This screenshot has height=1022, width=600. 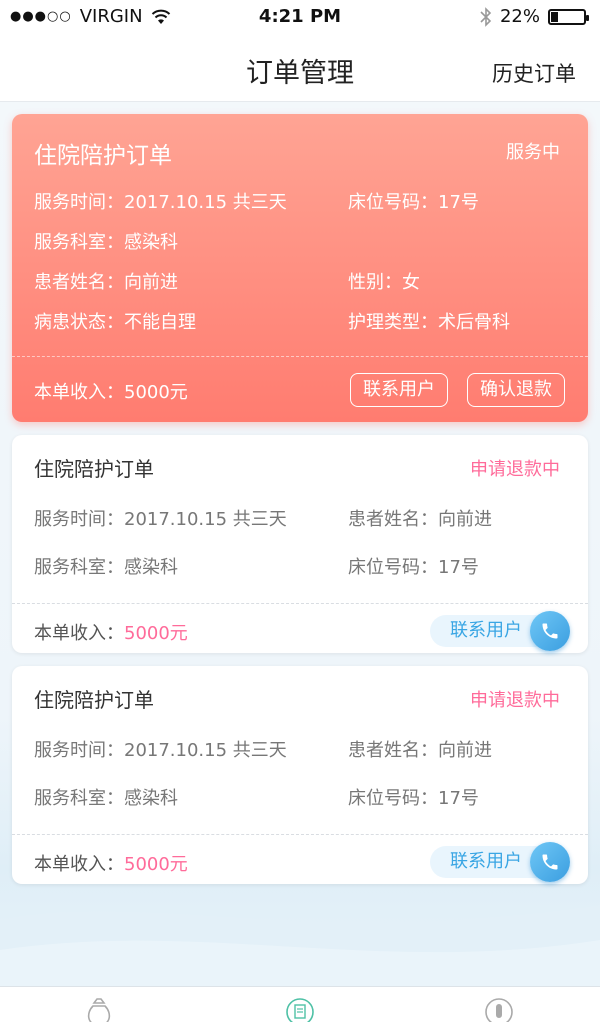 What do you see at coordinates (568, 16) in the screenshot?
I see `battery-icon` at bounding box center [568, 16].